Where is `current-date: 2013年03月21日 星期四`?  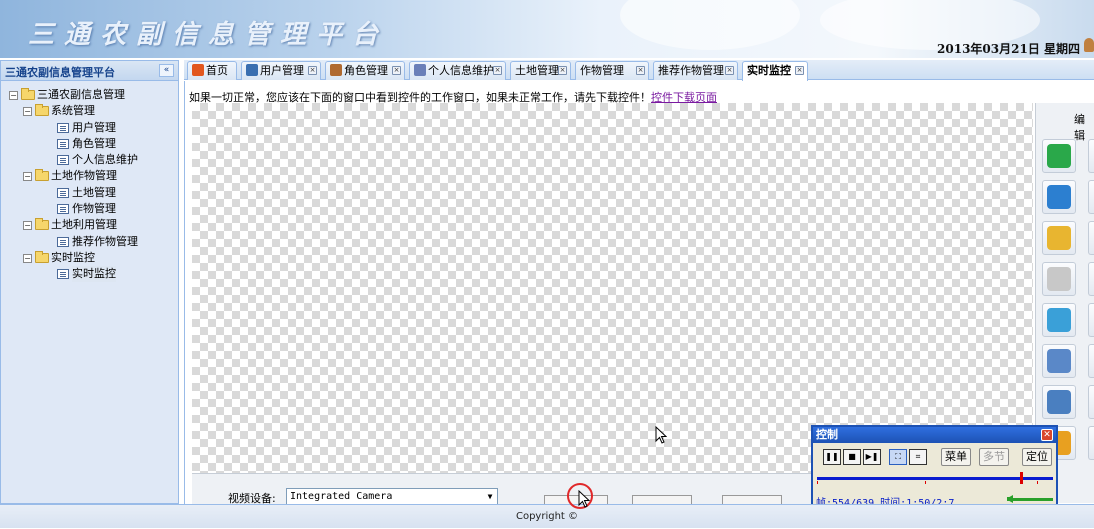 current-date: 2013年03月21日 星期四 is located at coordinates (1008, 49).